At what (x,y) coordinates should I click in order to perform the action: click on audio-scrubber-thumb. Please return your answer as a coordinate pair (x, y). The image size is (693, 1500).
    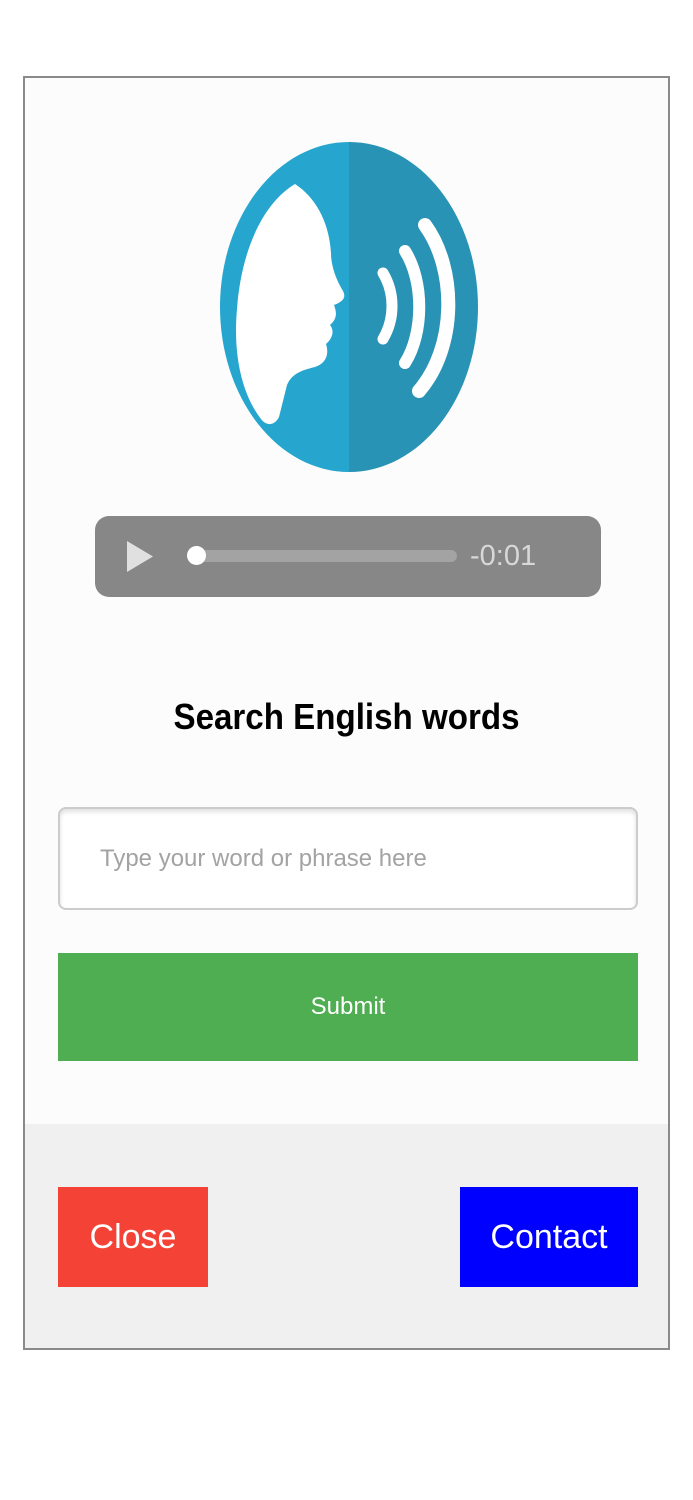
    Looking at the image, I should click on (196, 555).